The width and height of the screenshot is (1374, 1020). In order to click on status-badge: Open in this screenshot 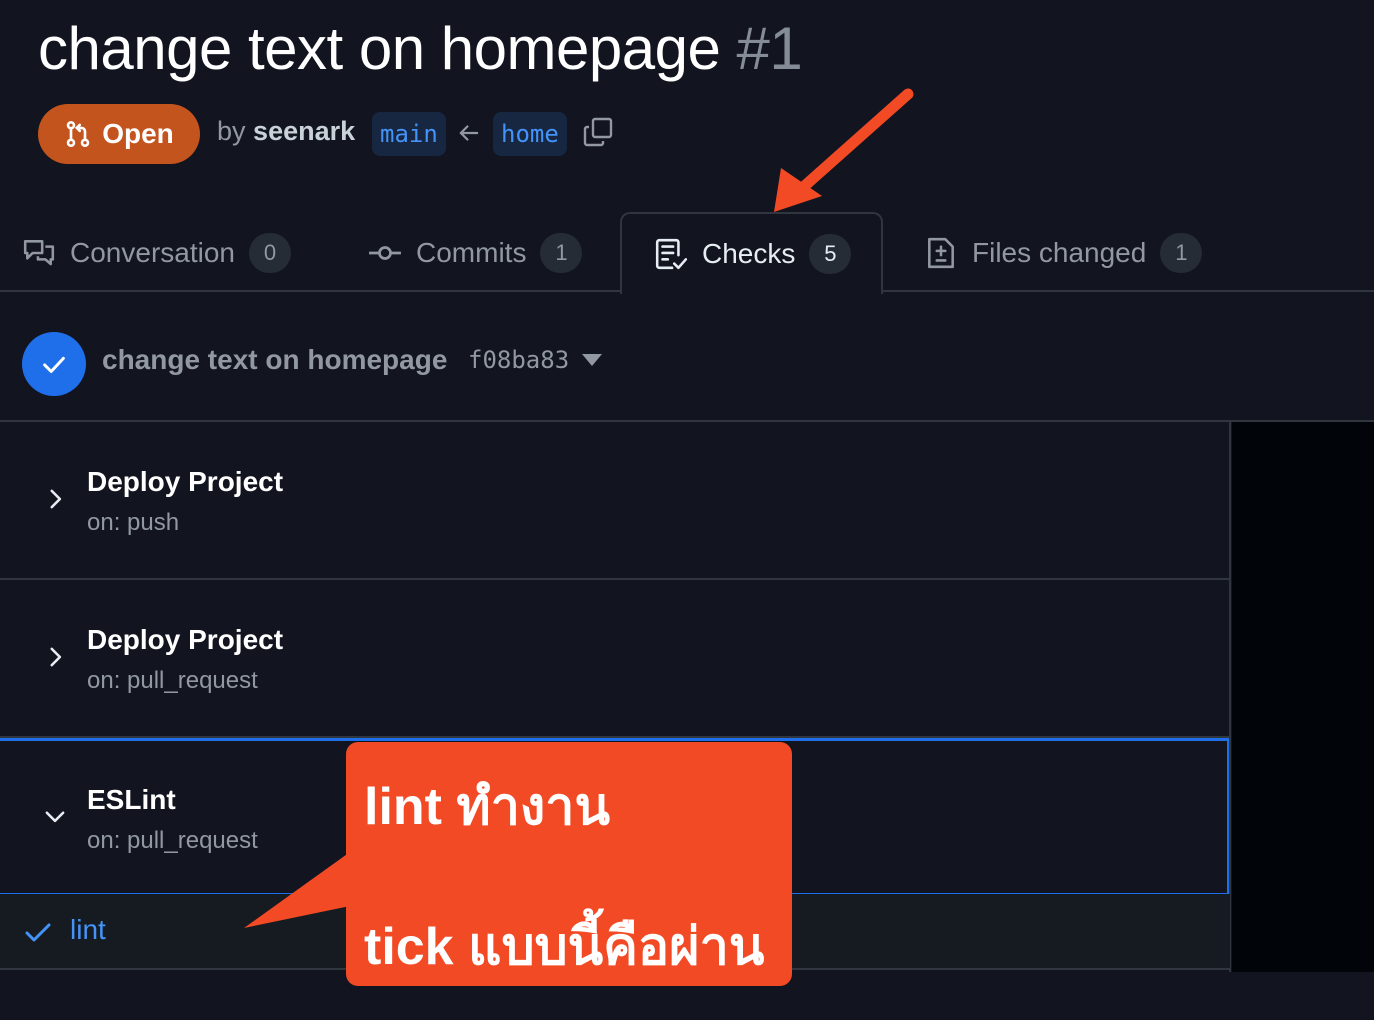, I will do `click(119, 134)`.